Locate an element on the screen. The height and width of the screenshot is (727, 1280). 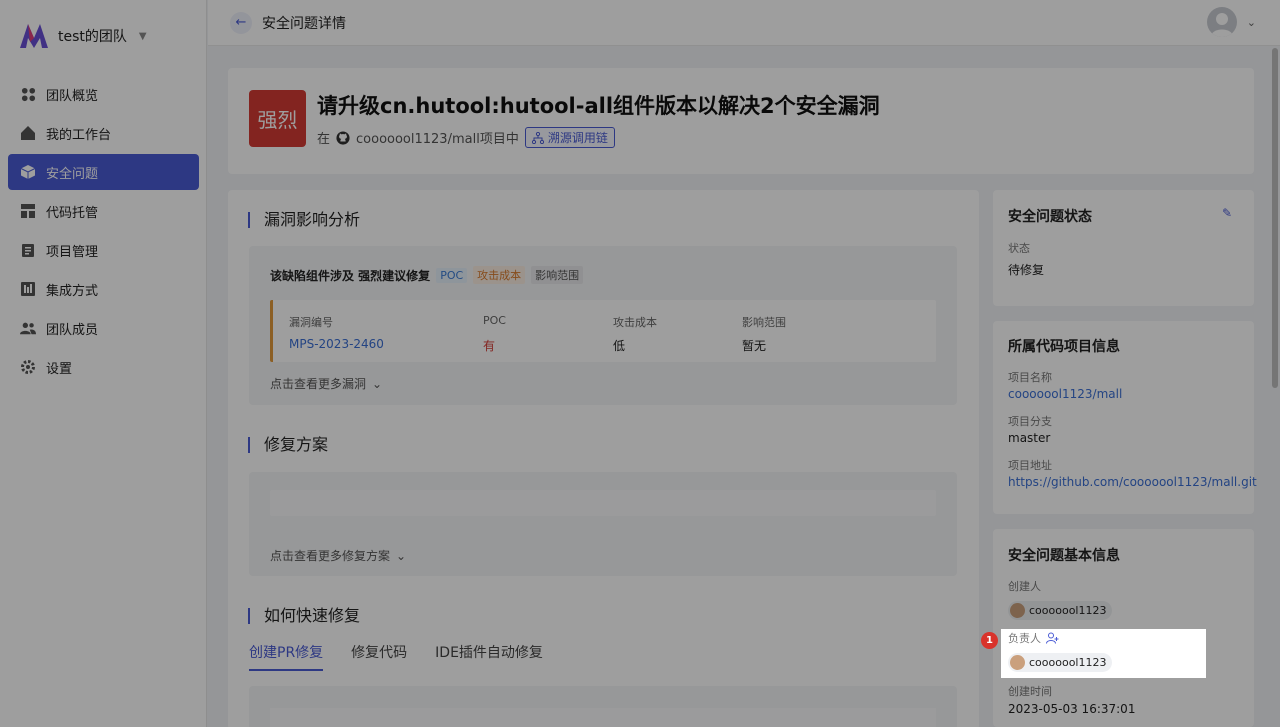
owner-chip: cooooool1123 is located at coordinates (1060, 662).